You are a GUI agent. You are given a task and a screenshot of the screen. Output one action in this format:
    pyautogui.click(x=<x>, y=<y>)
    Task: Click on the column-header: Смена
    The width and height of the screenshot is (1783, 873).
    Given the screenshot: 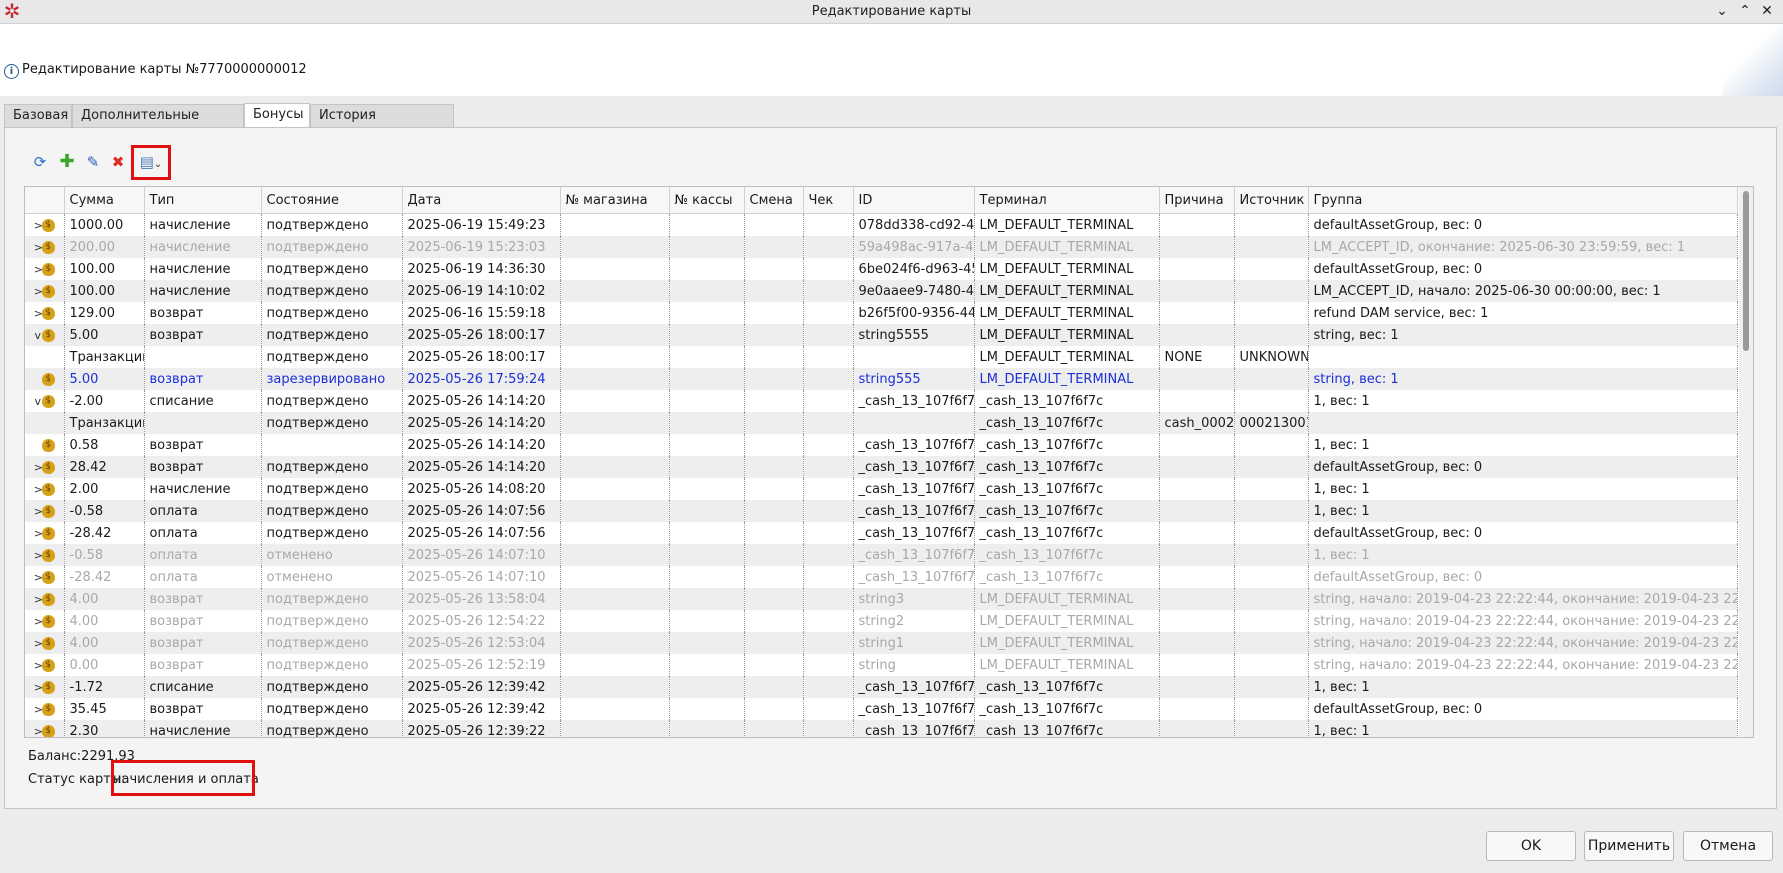 What is the action you would take?
    pyautogui.click(x=774, y=200)
    